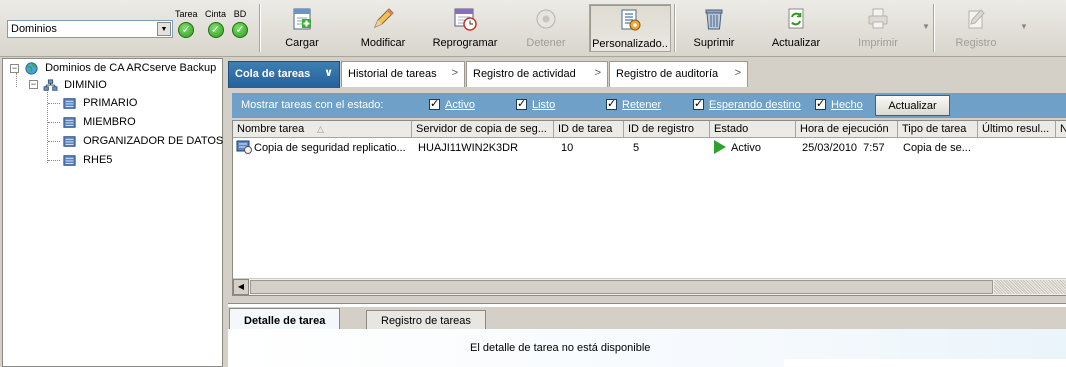 The image size is (1066, 367). Describe the element at coordinates (976, 20) in the screenshot. I see `log-icon` at that location.